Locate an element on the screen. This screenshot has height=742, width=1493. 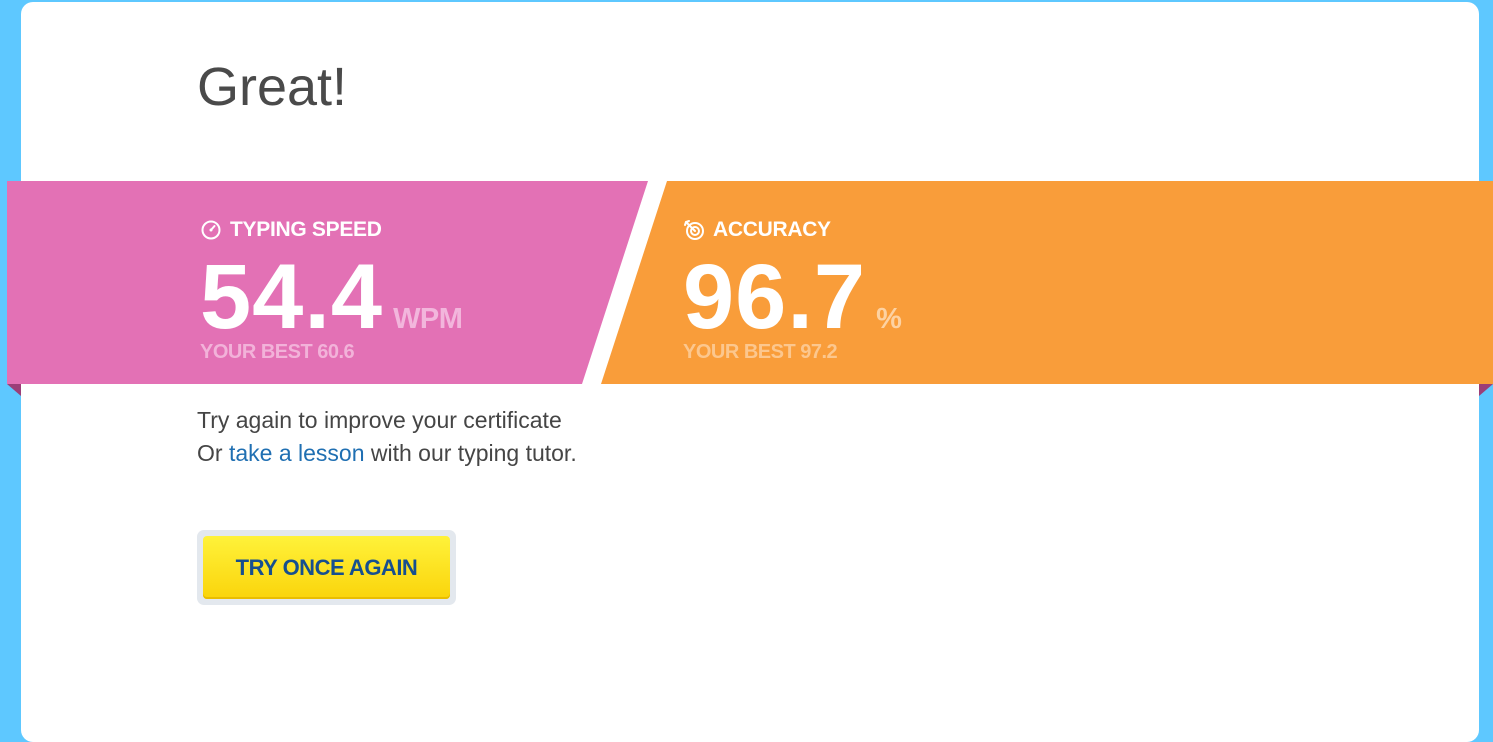
try-again-button-frame: TRY ONCE AGAIN is located at coordinates (326, 567).